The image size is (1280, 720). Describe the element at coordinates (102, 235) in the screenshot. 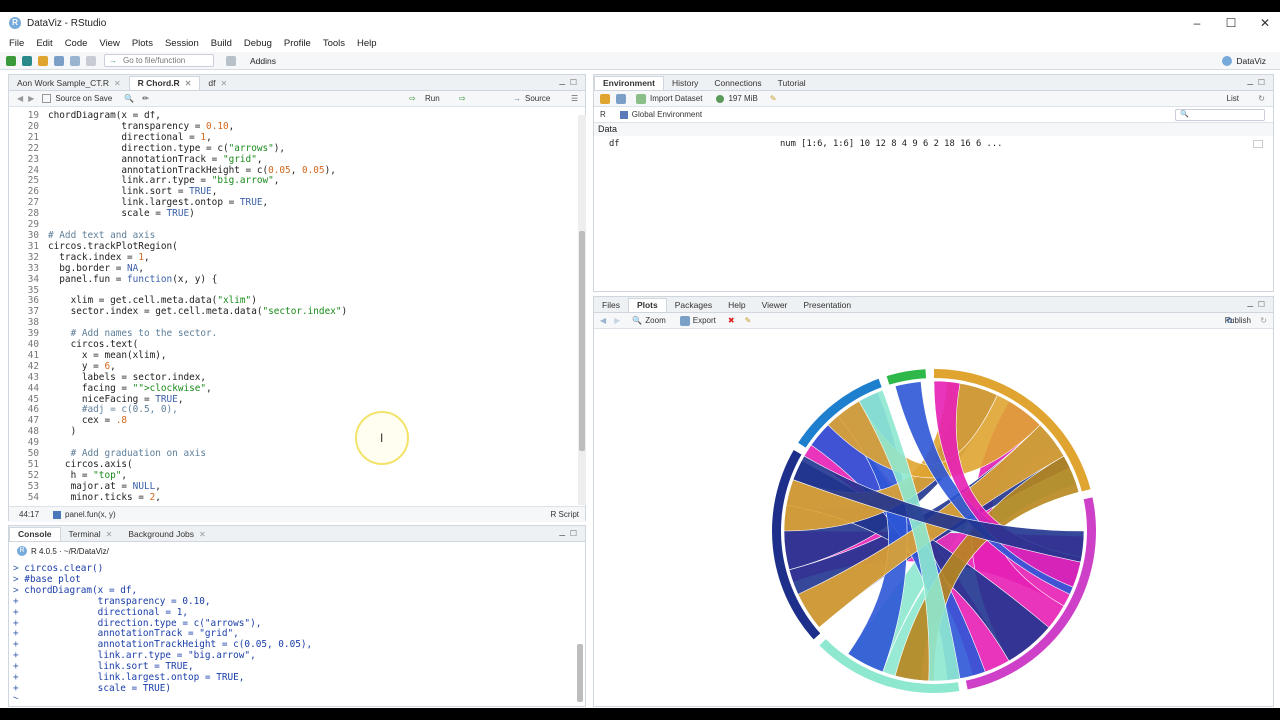

I see `code-text: # Add text and axis` at that location.